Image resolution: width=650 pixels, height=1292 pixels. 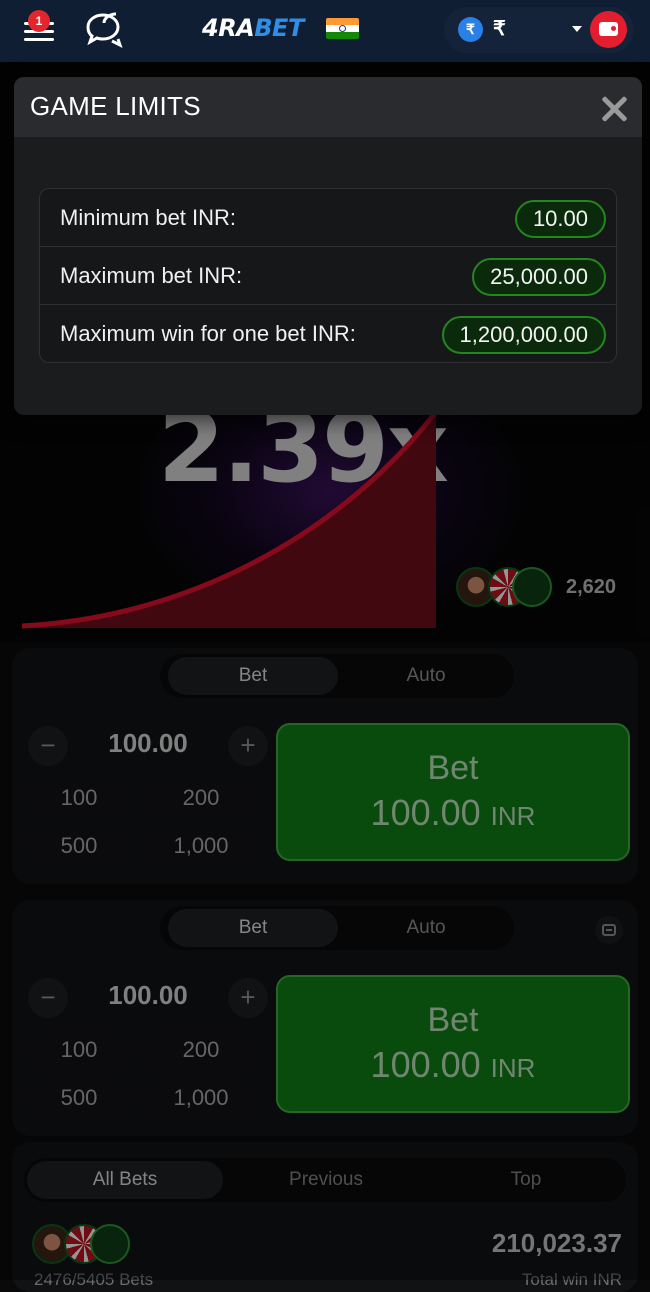 What do you see at coordinates (39, 21) in the screenshot?
I see `notification-badge: 1` at bounding box center [39, 21].